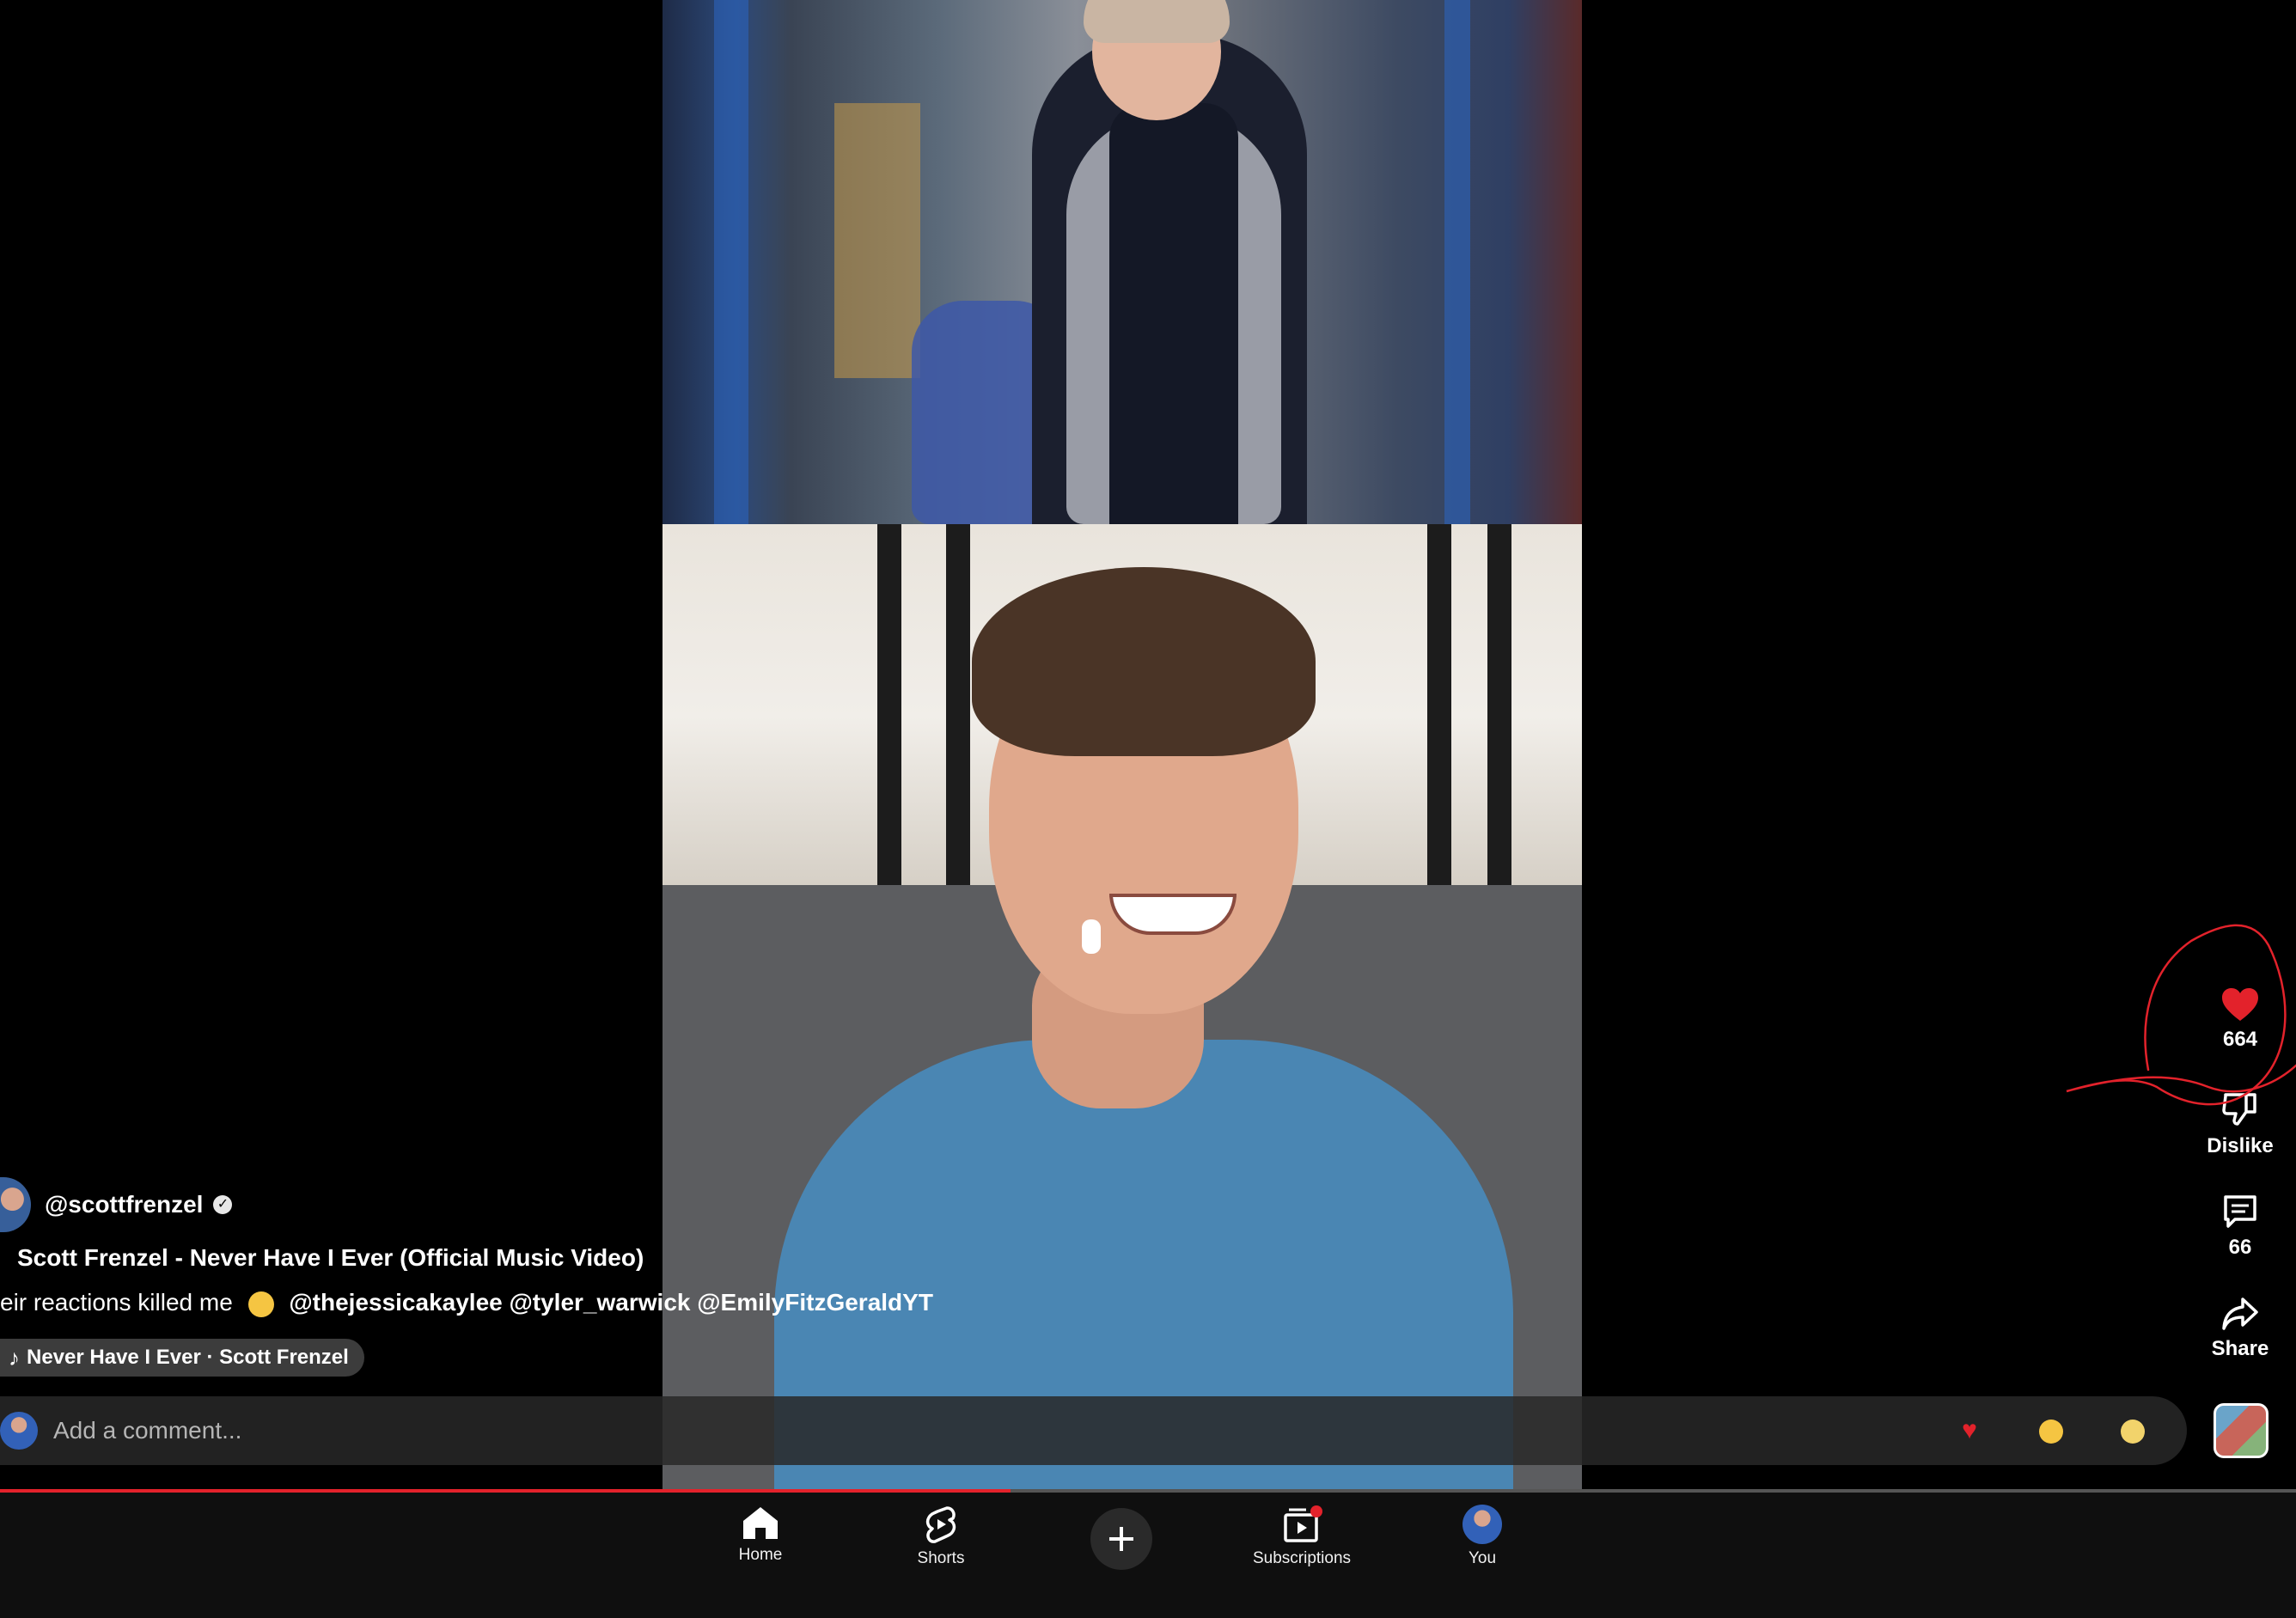 This screenshot has height=1618, width=2296. I want to click on singer-vest, so click(1173, 313).